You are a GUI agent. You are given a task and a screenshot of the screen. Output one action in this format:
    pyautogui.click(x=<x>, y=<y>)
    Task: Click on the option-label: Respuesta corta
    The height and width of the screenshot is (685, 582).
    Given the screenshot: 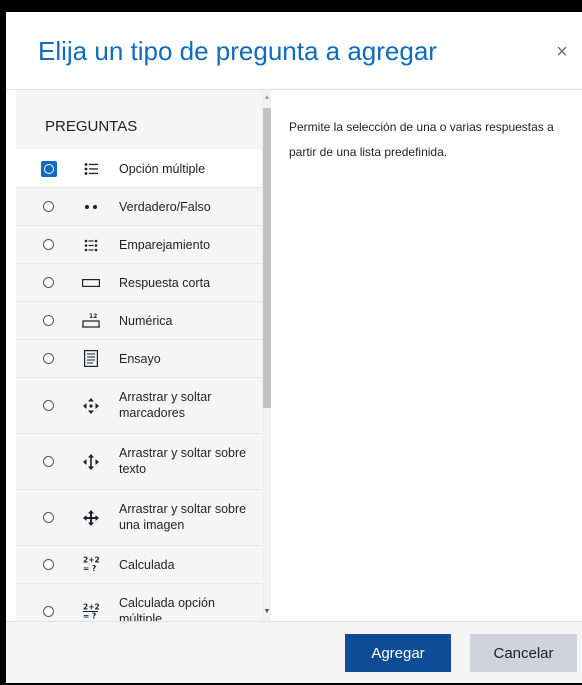 What is the action you would take?
    pyautogui.click(x=165, y=283)
    